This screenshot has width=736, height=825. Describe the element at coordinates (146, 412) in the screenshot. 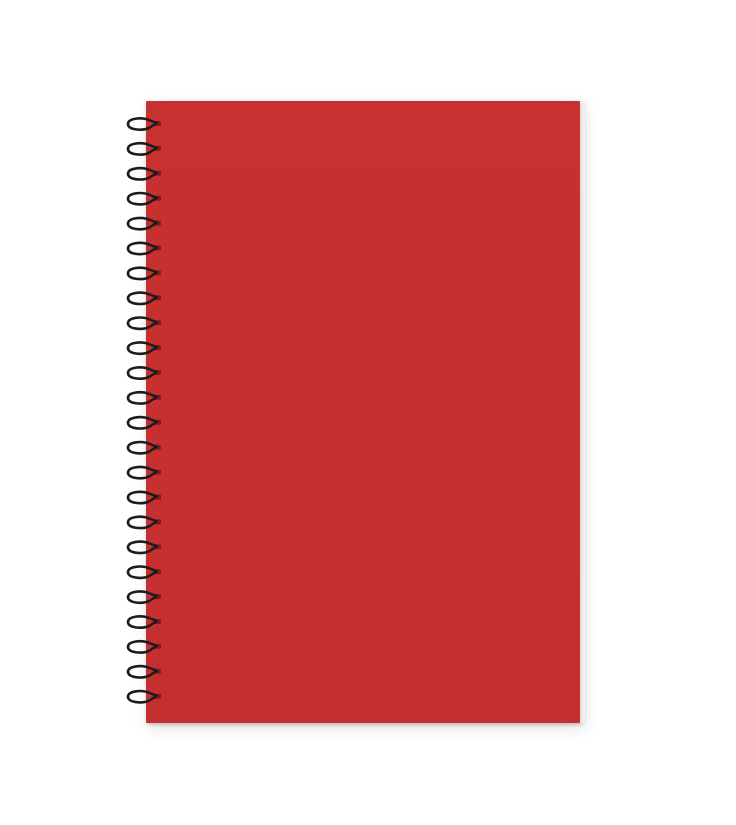

I see `spiral-binding` at that location.